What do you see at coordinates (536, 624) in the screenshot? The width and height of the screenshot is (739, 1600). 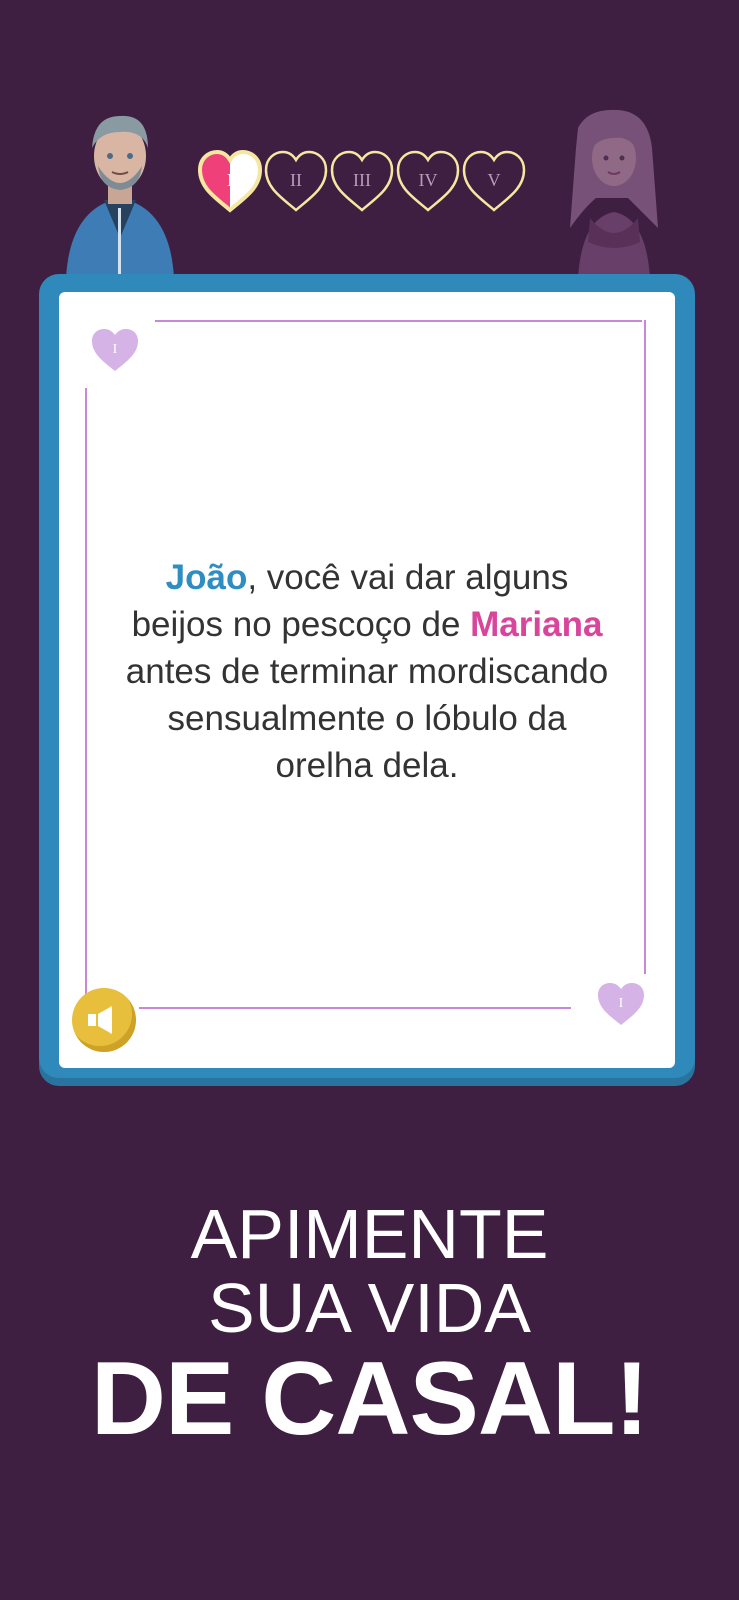 I see `player2-name: Mariana` at bounding box center [536, 624].